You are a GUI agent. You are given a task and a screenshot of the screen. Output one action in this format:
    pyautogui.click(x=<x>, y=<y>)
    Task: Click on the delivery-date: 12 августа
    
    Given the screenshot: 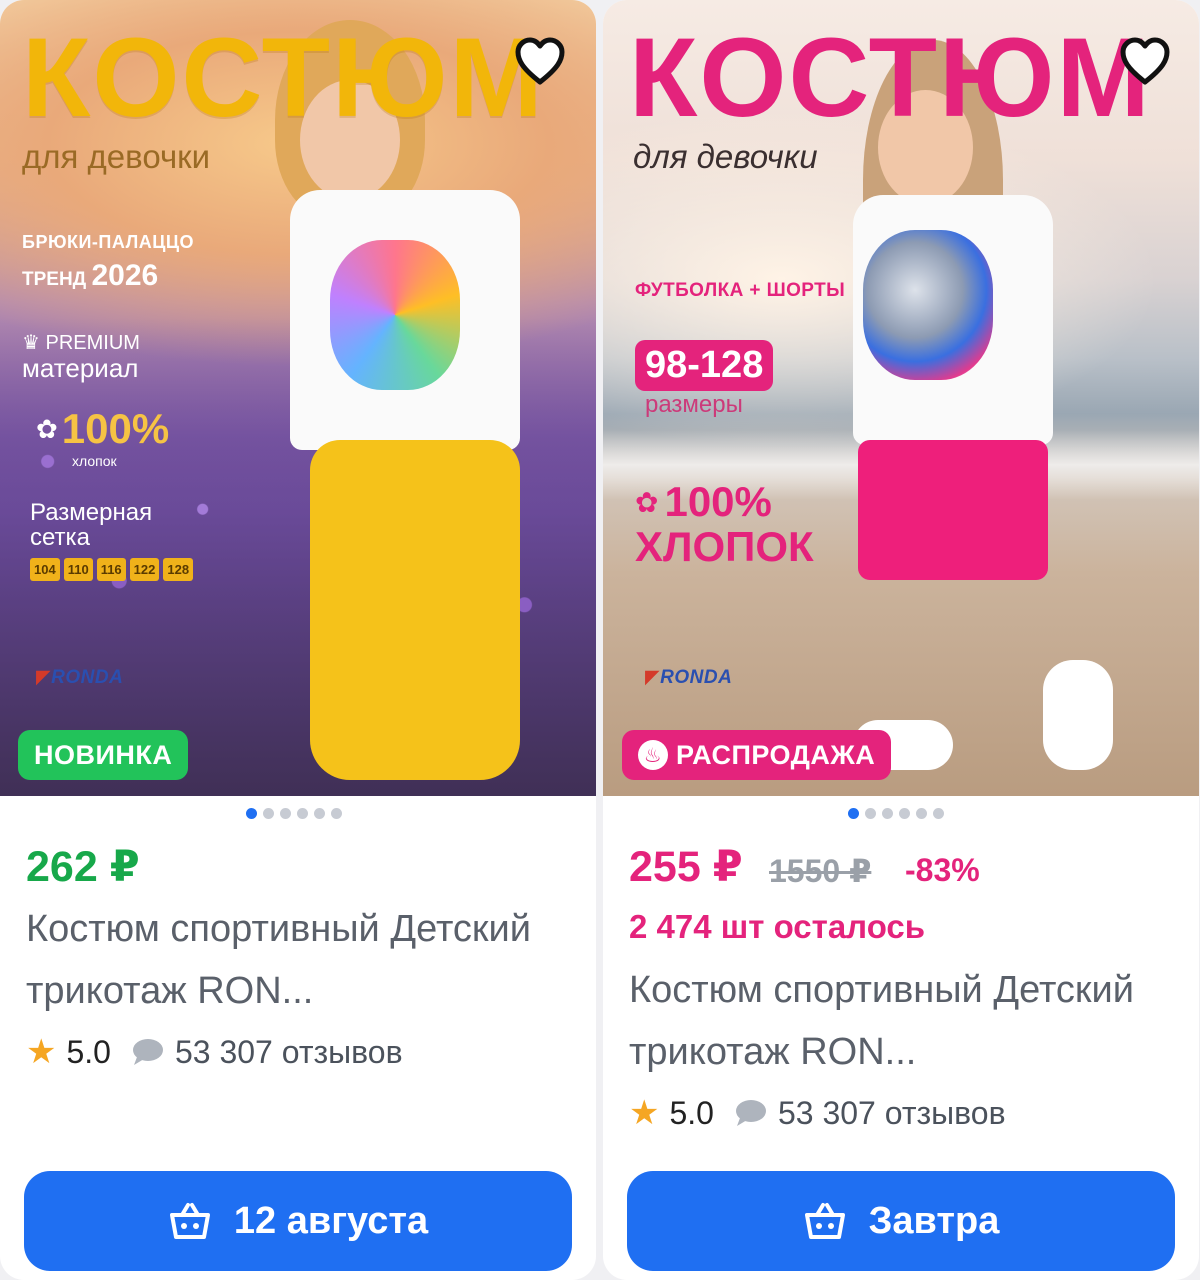 What is the action you would take?
    pyautogui.click(x=331, y=1220)
    